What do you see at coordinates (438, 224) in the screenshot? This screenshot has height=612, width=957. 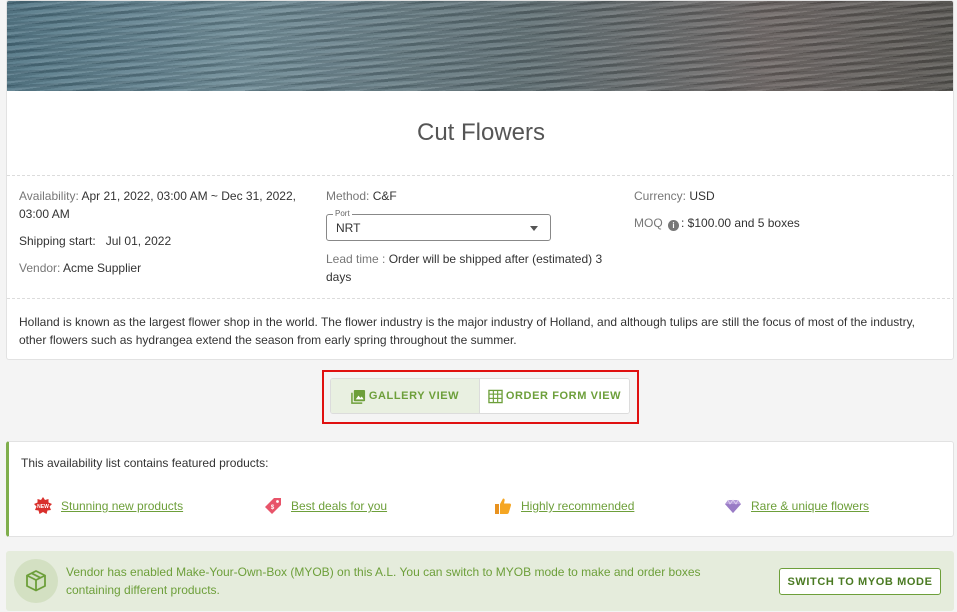 I see `port-select: Port NRT` at bounding box center [438, 224].